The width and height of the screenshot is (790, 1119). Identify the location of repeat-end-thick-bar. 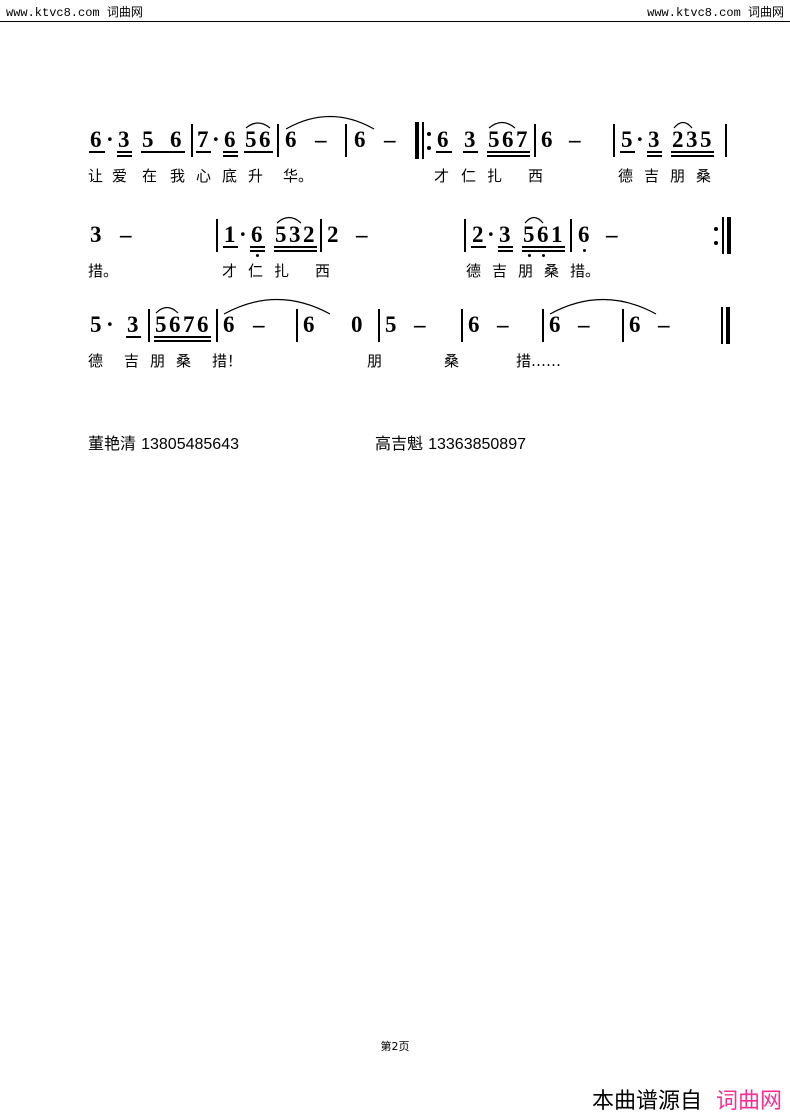
(729, 235).